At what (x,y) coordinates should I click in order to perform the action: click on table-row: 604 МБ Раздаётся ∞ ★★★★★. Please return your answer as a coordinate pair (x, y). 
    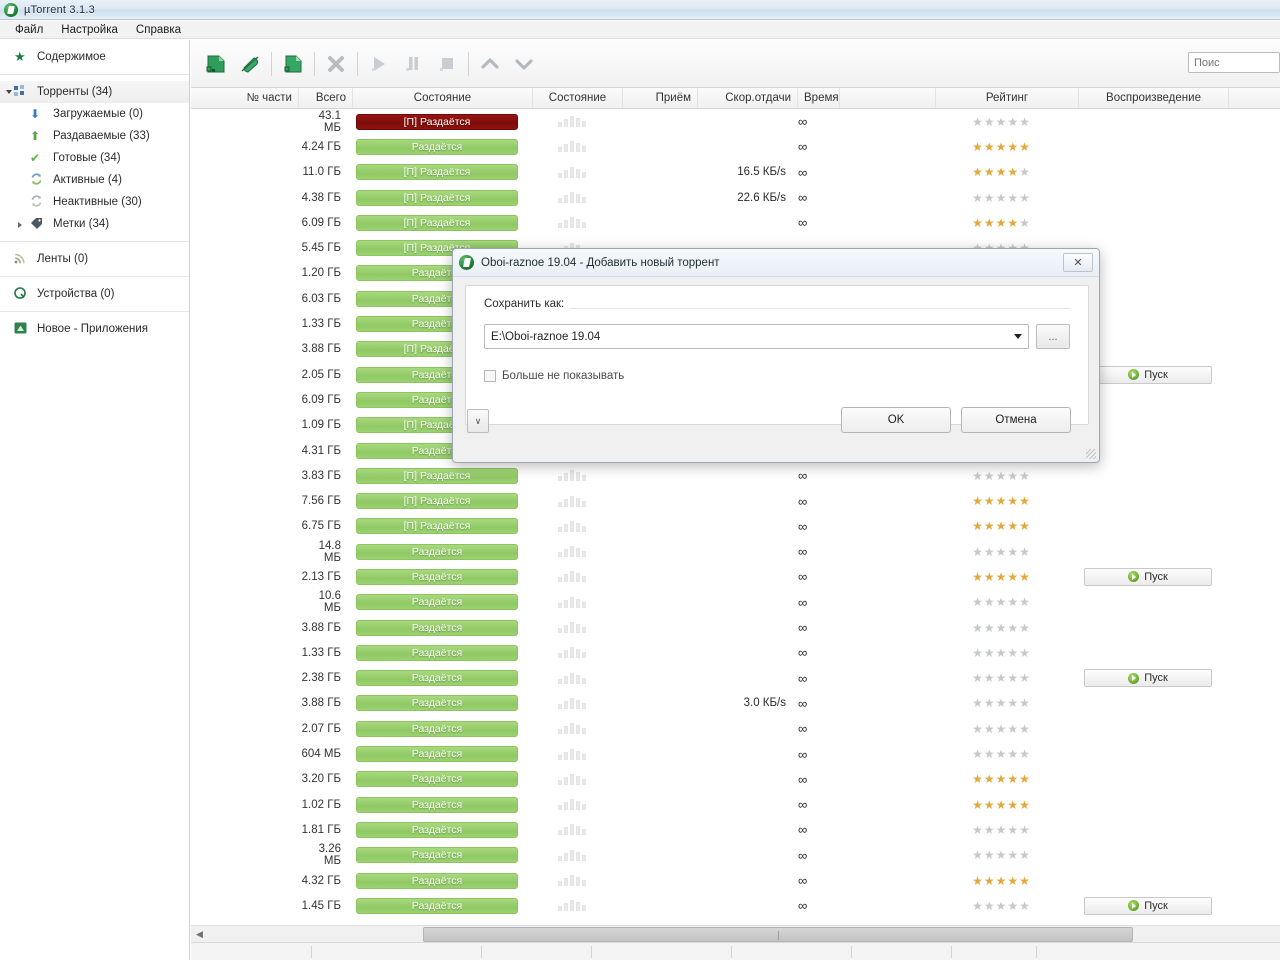
    Looking at the image, I should click on (735, 753).